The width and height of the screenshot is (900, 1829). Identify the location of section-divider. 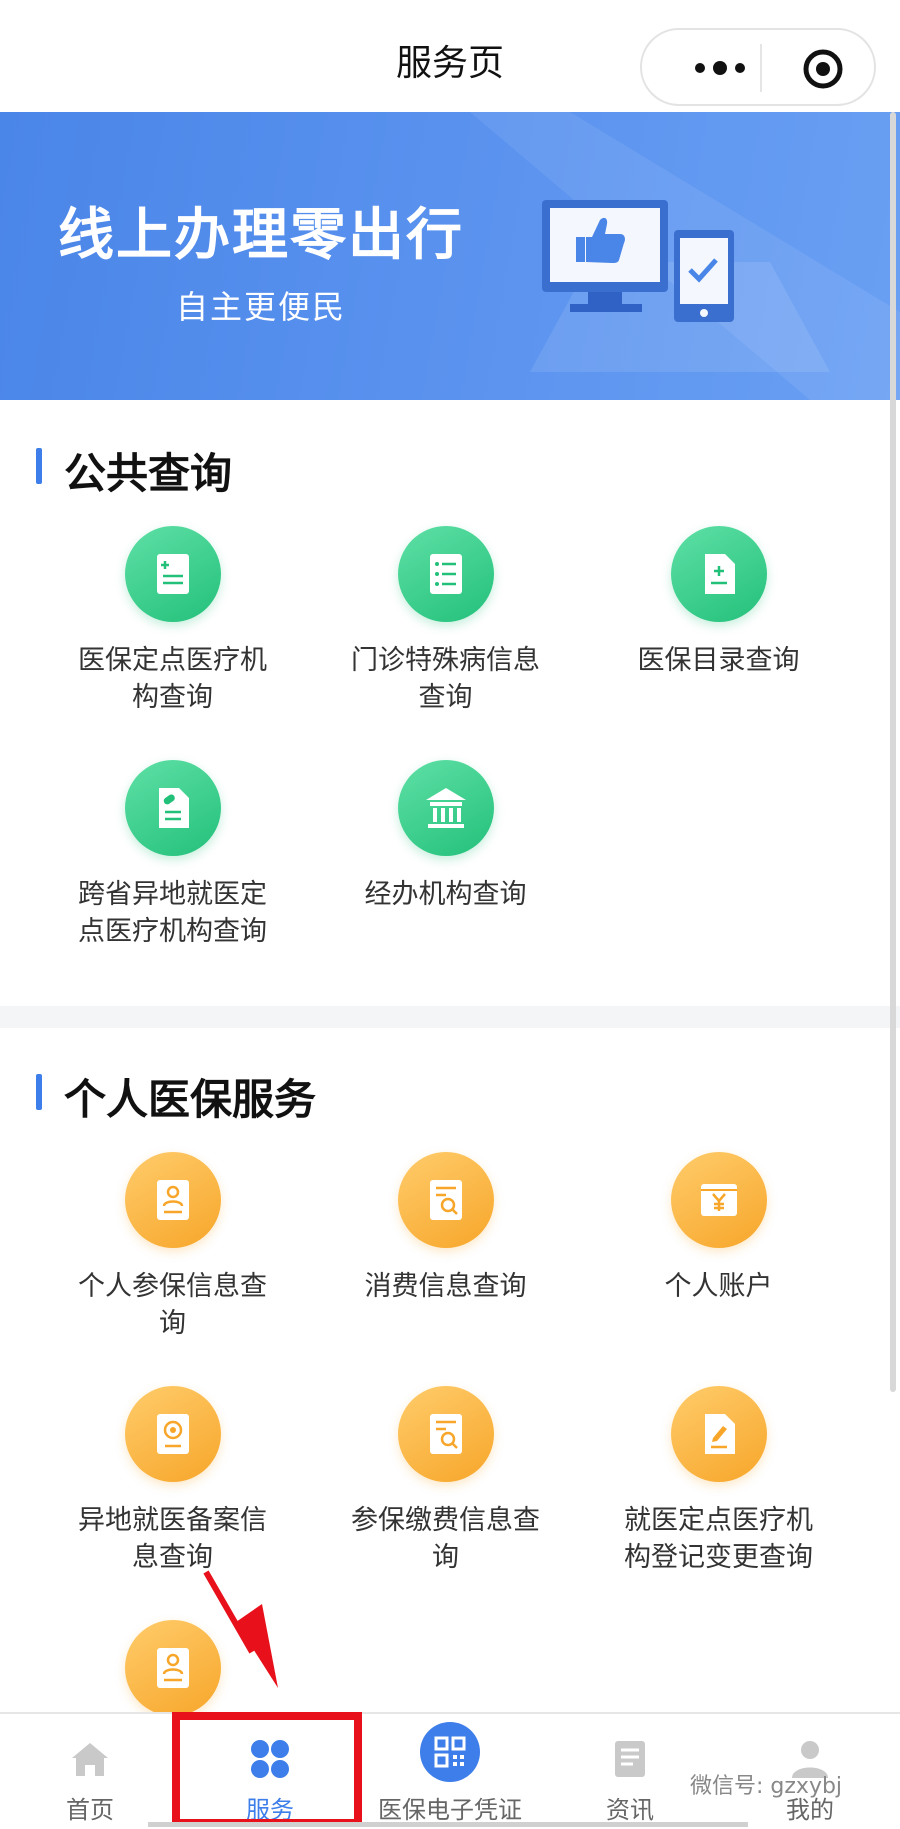
(450, 1017).